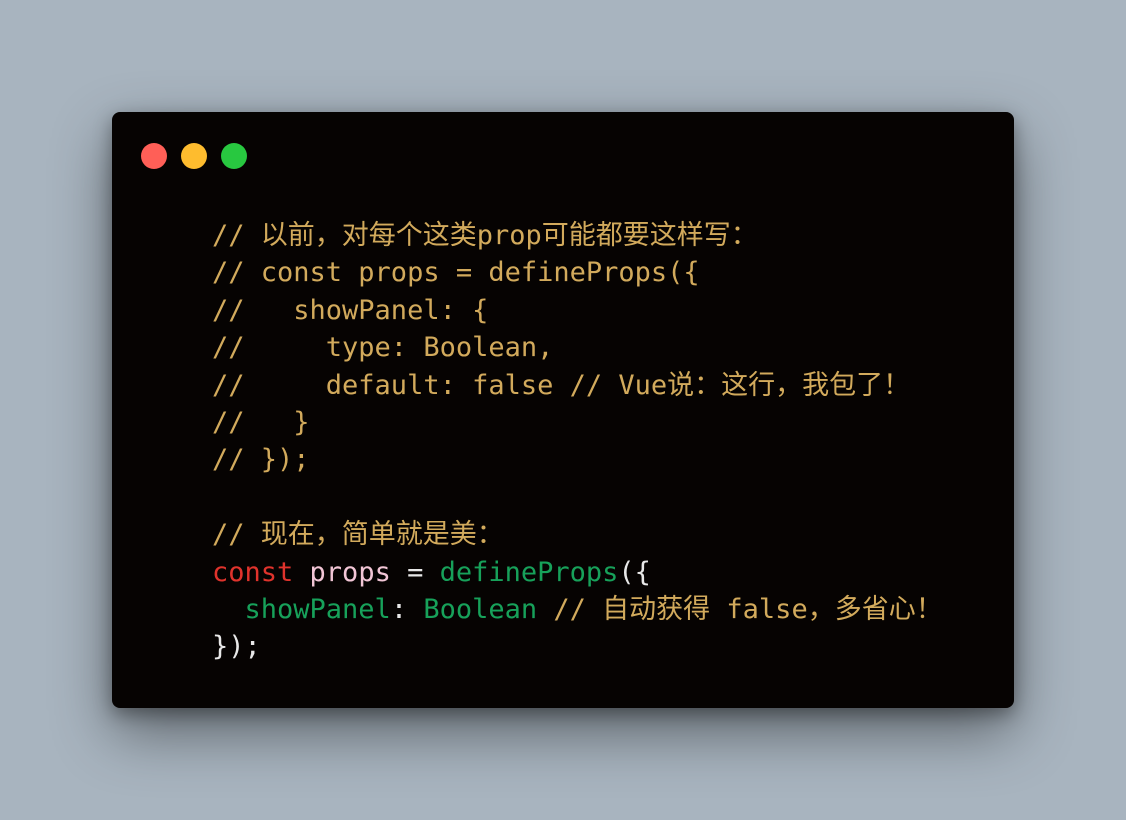 The width and height of the screenshot is (1126, 820). Describe the element at coordinates (480, 609) in the screenshot. I see `type-boolean: Boolean` at that location.